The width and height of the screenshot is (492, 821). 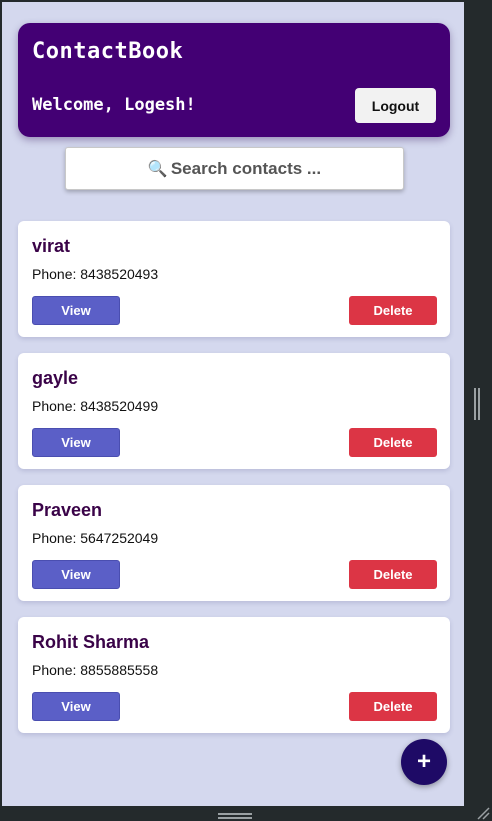 What do you see at coordinates (483, 813) in the screenshot?
I see `resize-grip-icon` at bounding box center [483, 813].